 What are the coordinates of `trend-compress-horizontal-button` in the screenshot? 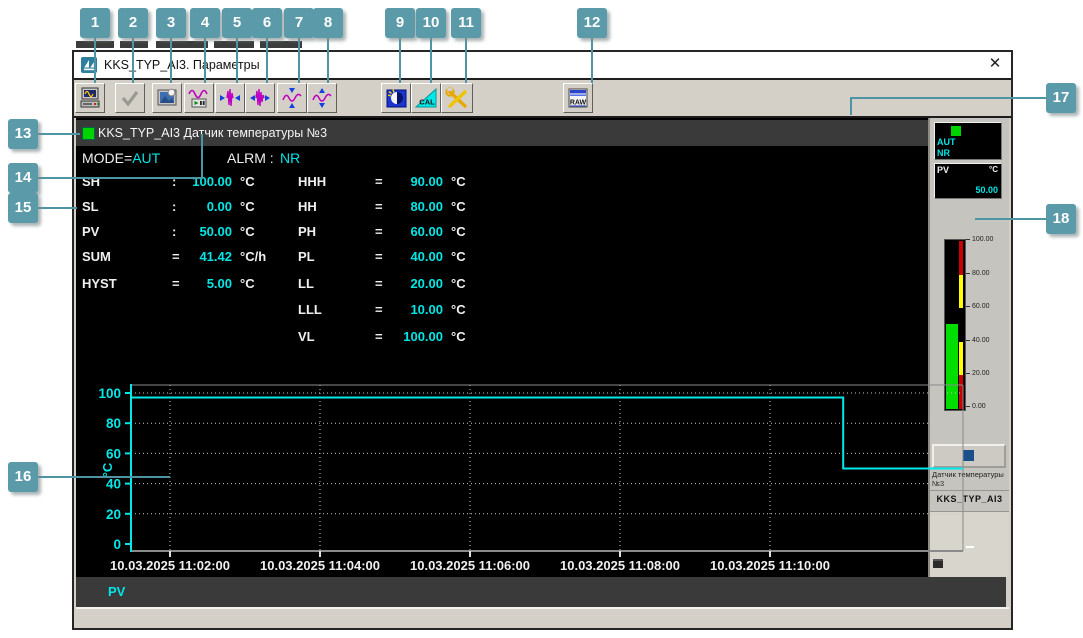 It's located at (230, 98).